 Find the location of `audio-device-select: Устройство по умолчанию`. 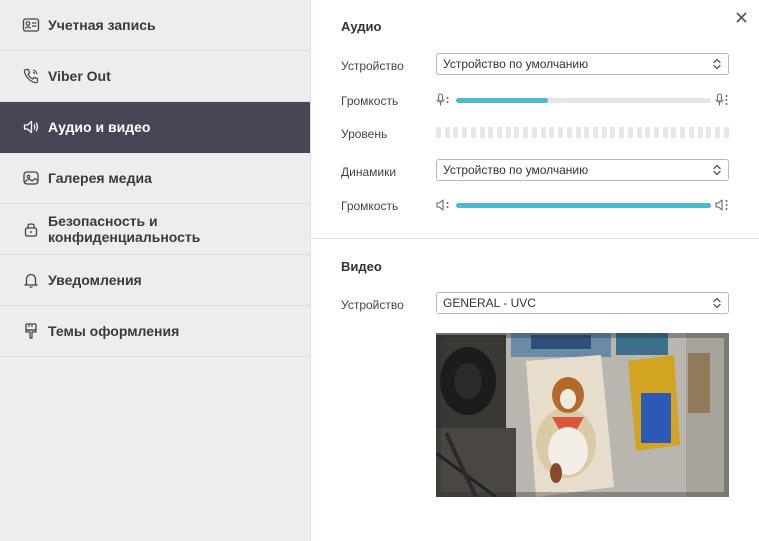

audio-device-select: Устройство по умолчанию is located at coordinates (582, 64).